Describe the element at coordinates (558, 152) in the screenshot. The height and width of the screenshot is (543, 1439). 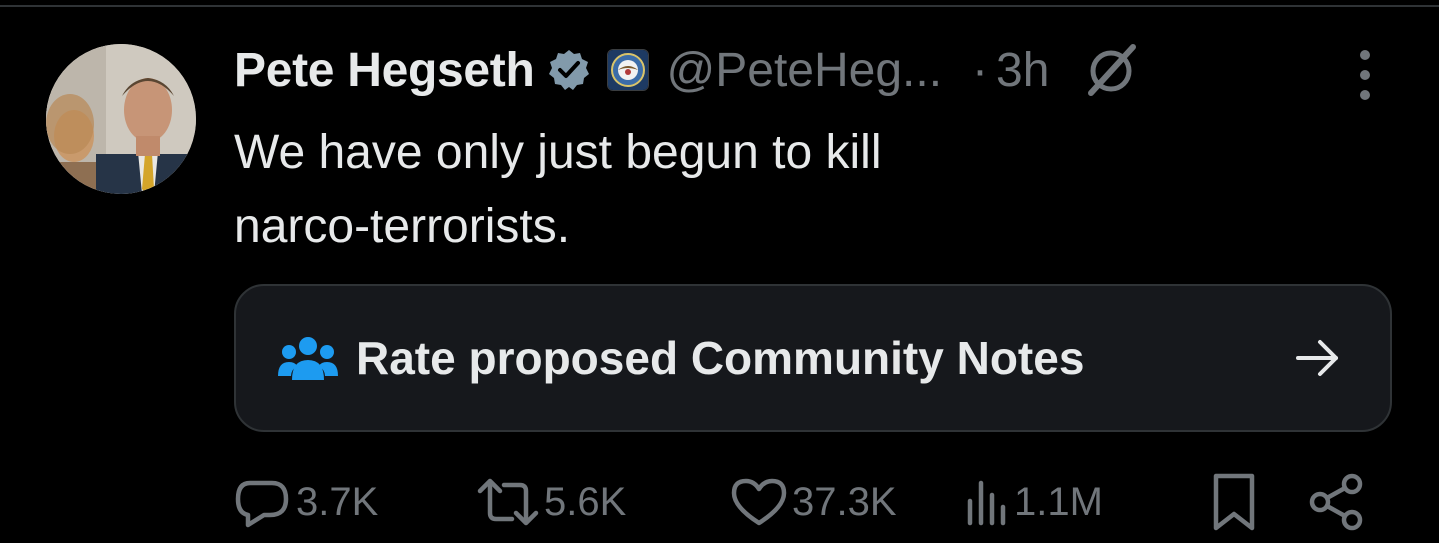
I see `tweet-text-line-1: We have only just begun to kill` at that location.